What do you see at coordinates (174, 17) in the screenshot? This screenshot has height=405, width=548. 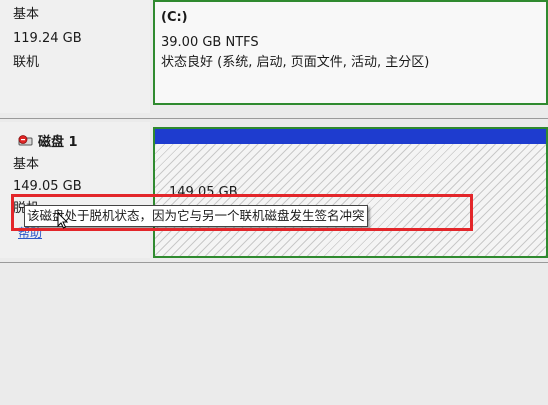 I see `partition-c-name: (C:)` at bounding box center [174, 17].